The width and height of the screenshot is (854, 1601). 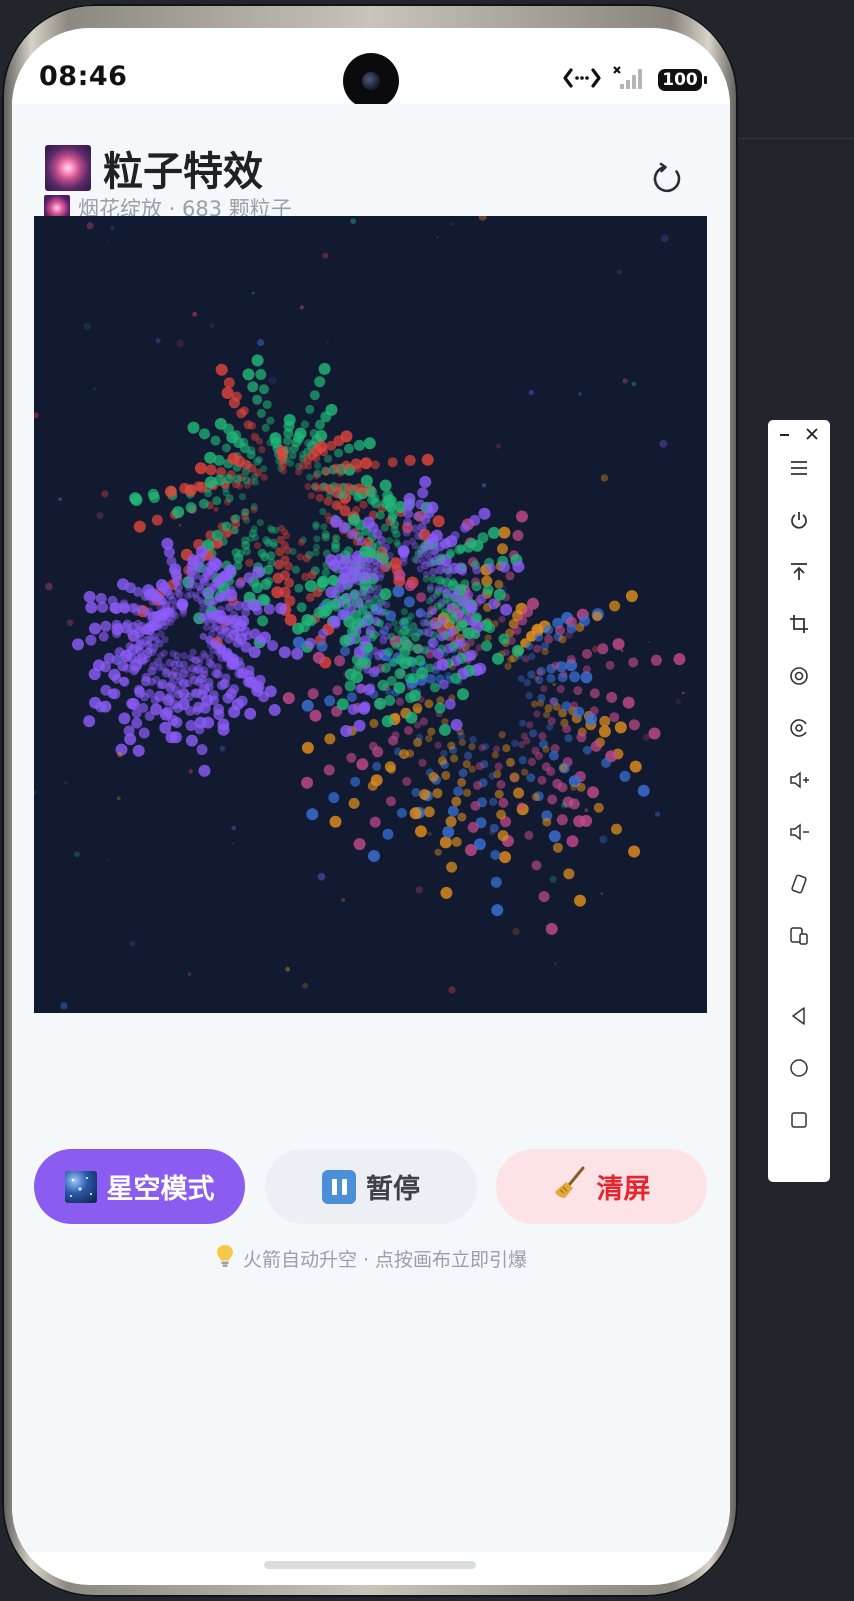 What do you see at coordinates (371, 81) in the screenshot?
I see `front-camera` at bounding box center [371, 81].